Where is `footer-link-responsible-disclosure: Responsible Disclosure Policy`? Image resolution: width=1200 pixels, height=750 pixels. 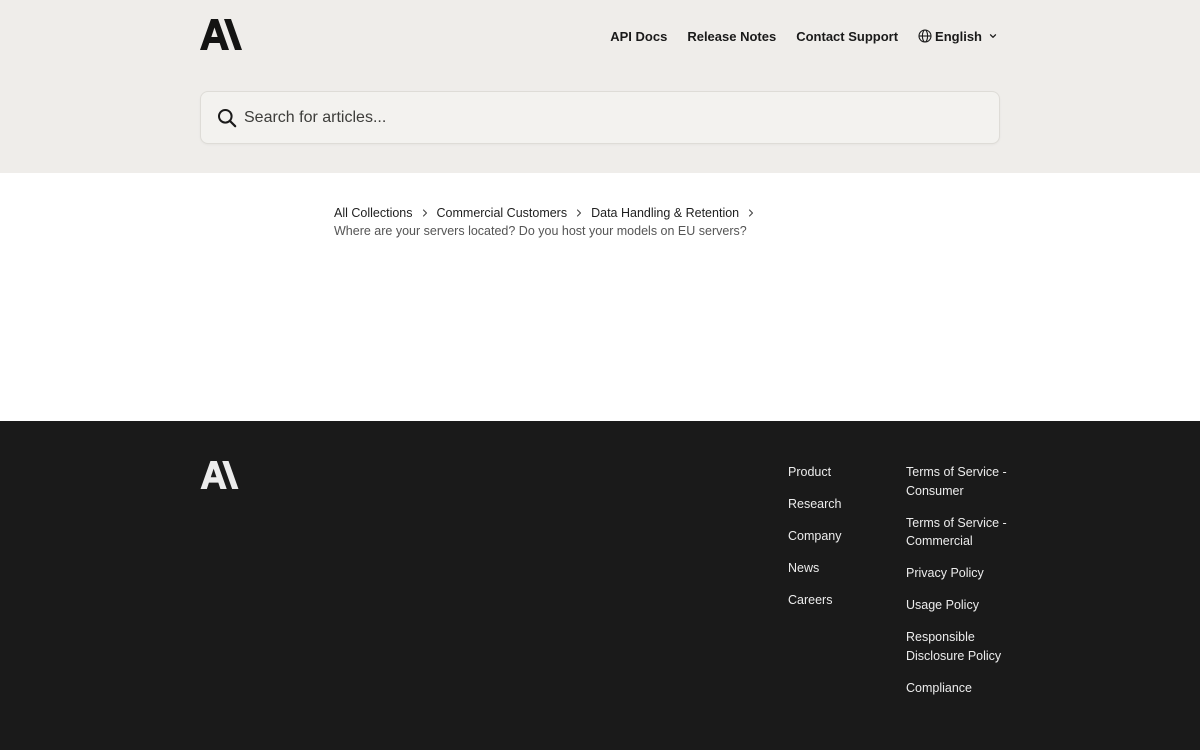 footer-link-responsible-disclosure: Responsible Disclosure Policy is located at coordinates (961, 646).